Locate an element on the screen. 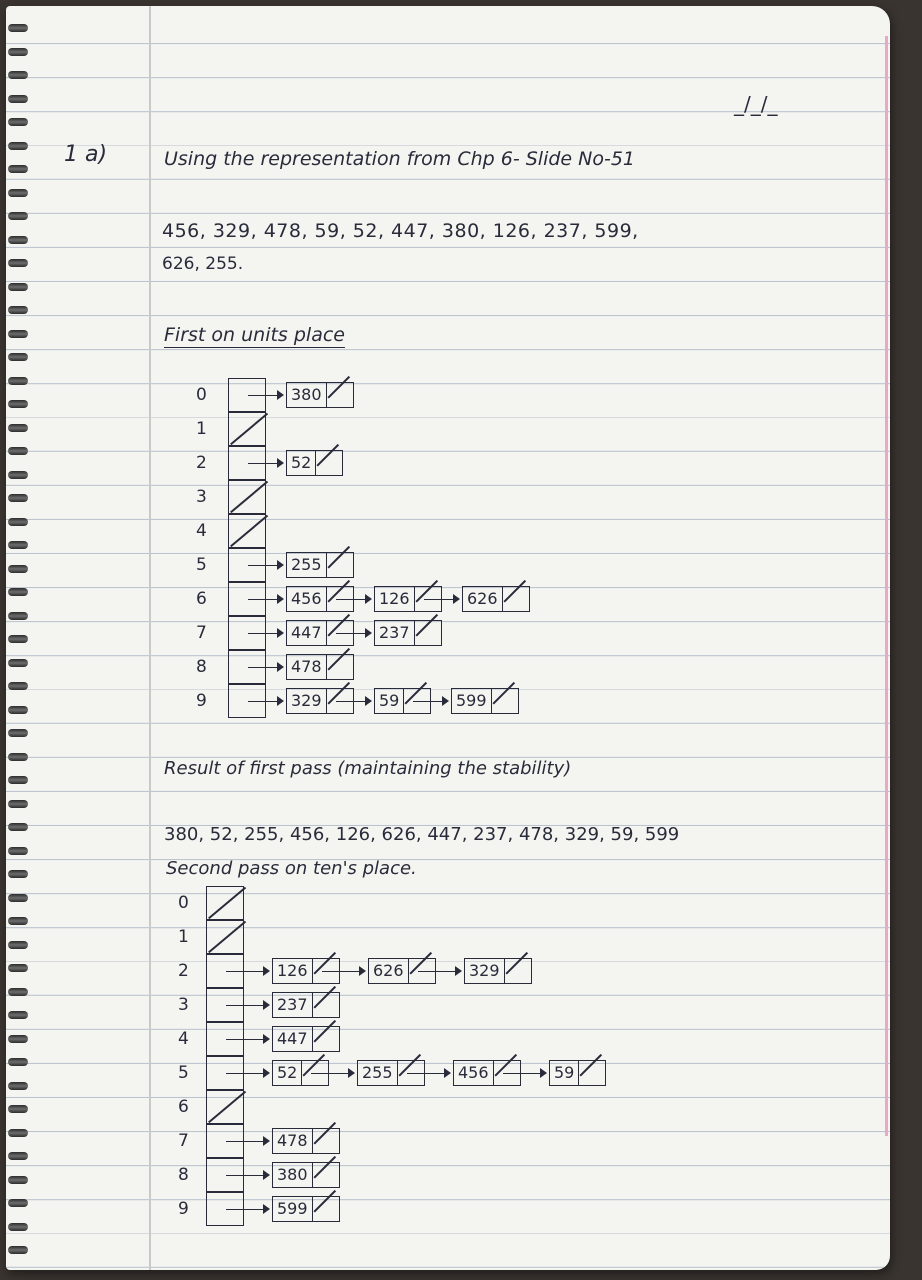 This screenshot has height=1280, width=922. spiral-binding is located at coordinates (19, 638).